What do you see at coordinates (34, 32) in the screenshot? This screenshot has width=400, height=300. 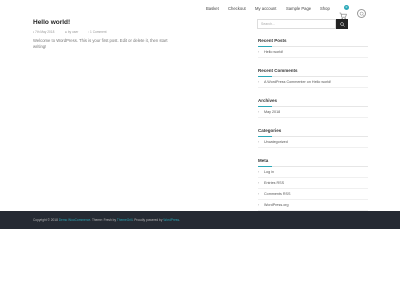 I see `calendar-icon: ▪` at bounding box center [34, 32].